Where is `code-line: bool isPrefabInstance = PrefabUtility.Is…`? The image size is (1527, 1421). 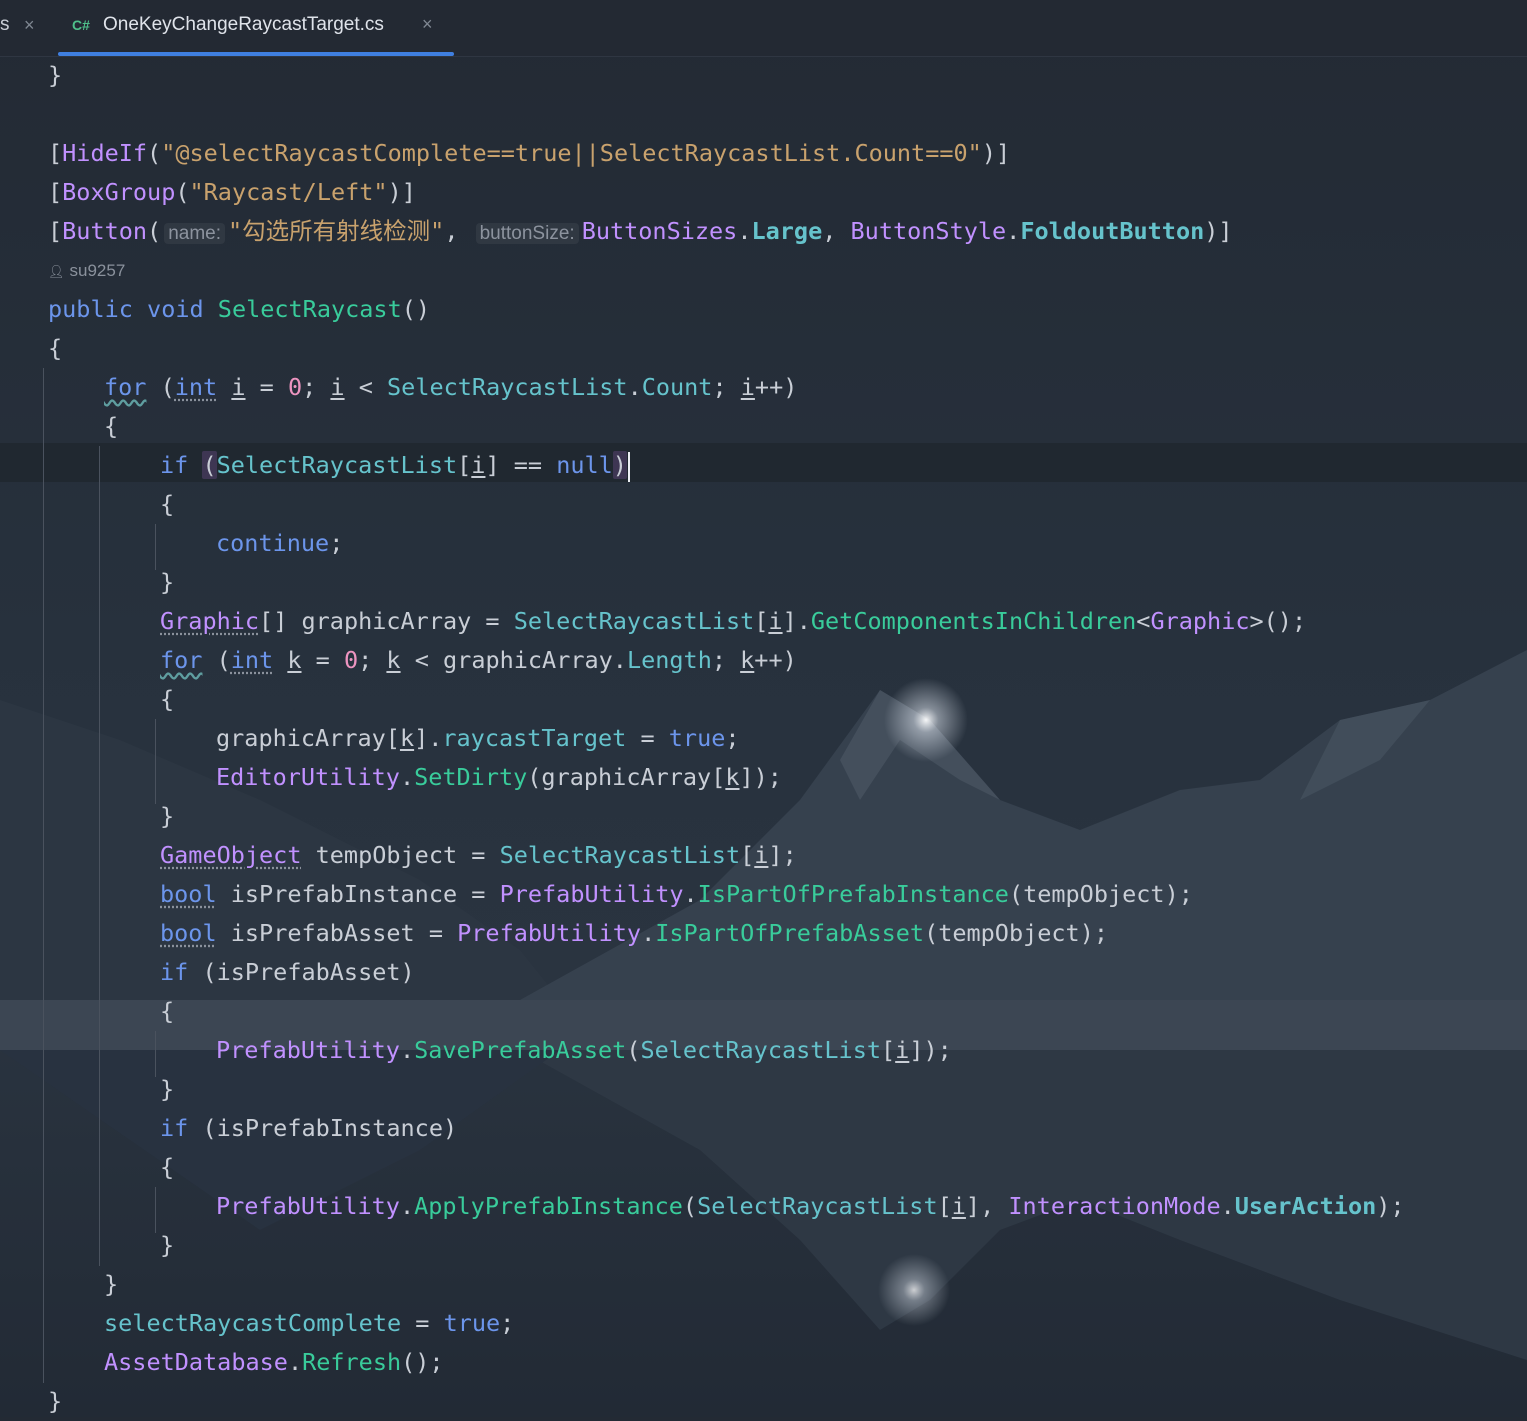 code-line: bool isPrefabInstance = PrefabUtility.Is… is located at coordinates (676, 894).